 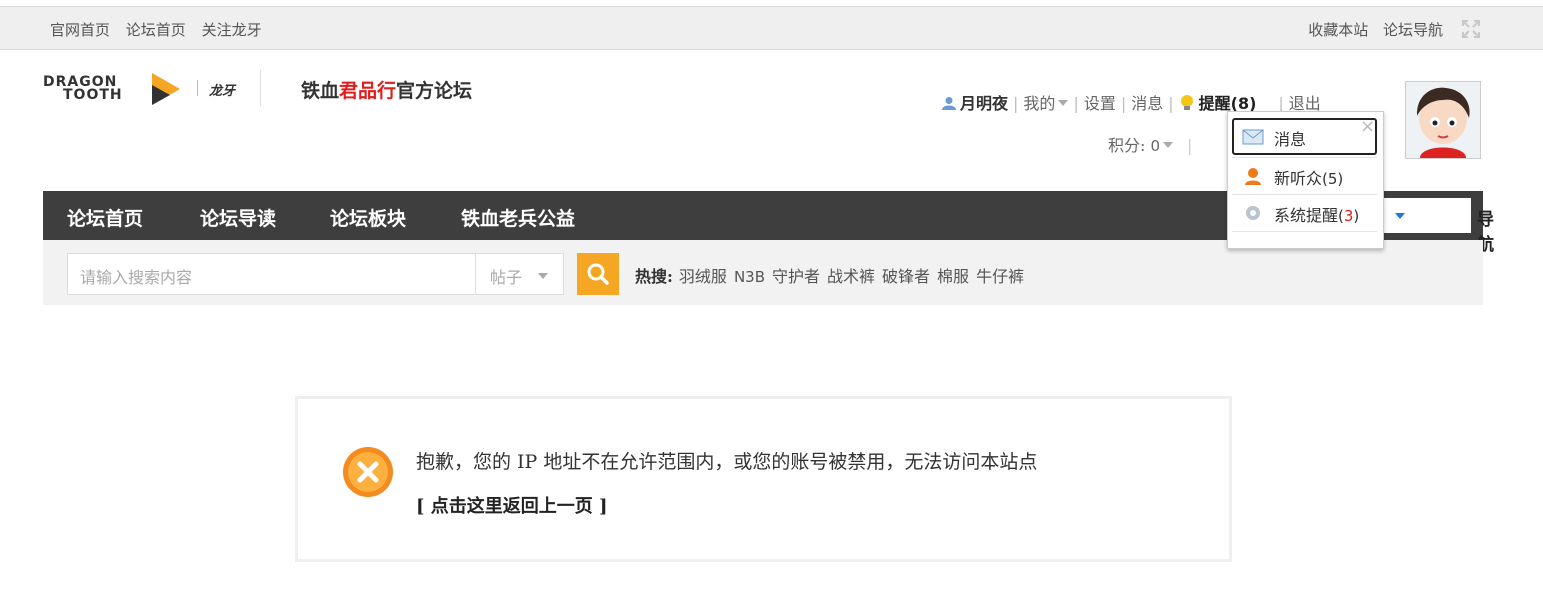 I want to click on dropdown-item-system-reminders: 系统提醒(3), so click(x=1304, y=212).